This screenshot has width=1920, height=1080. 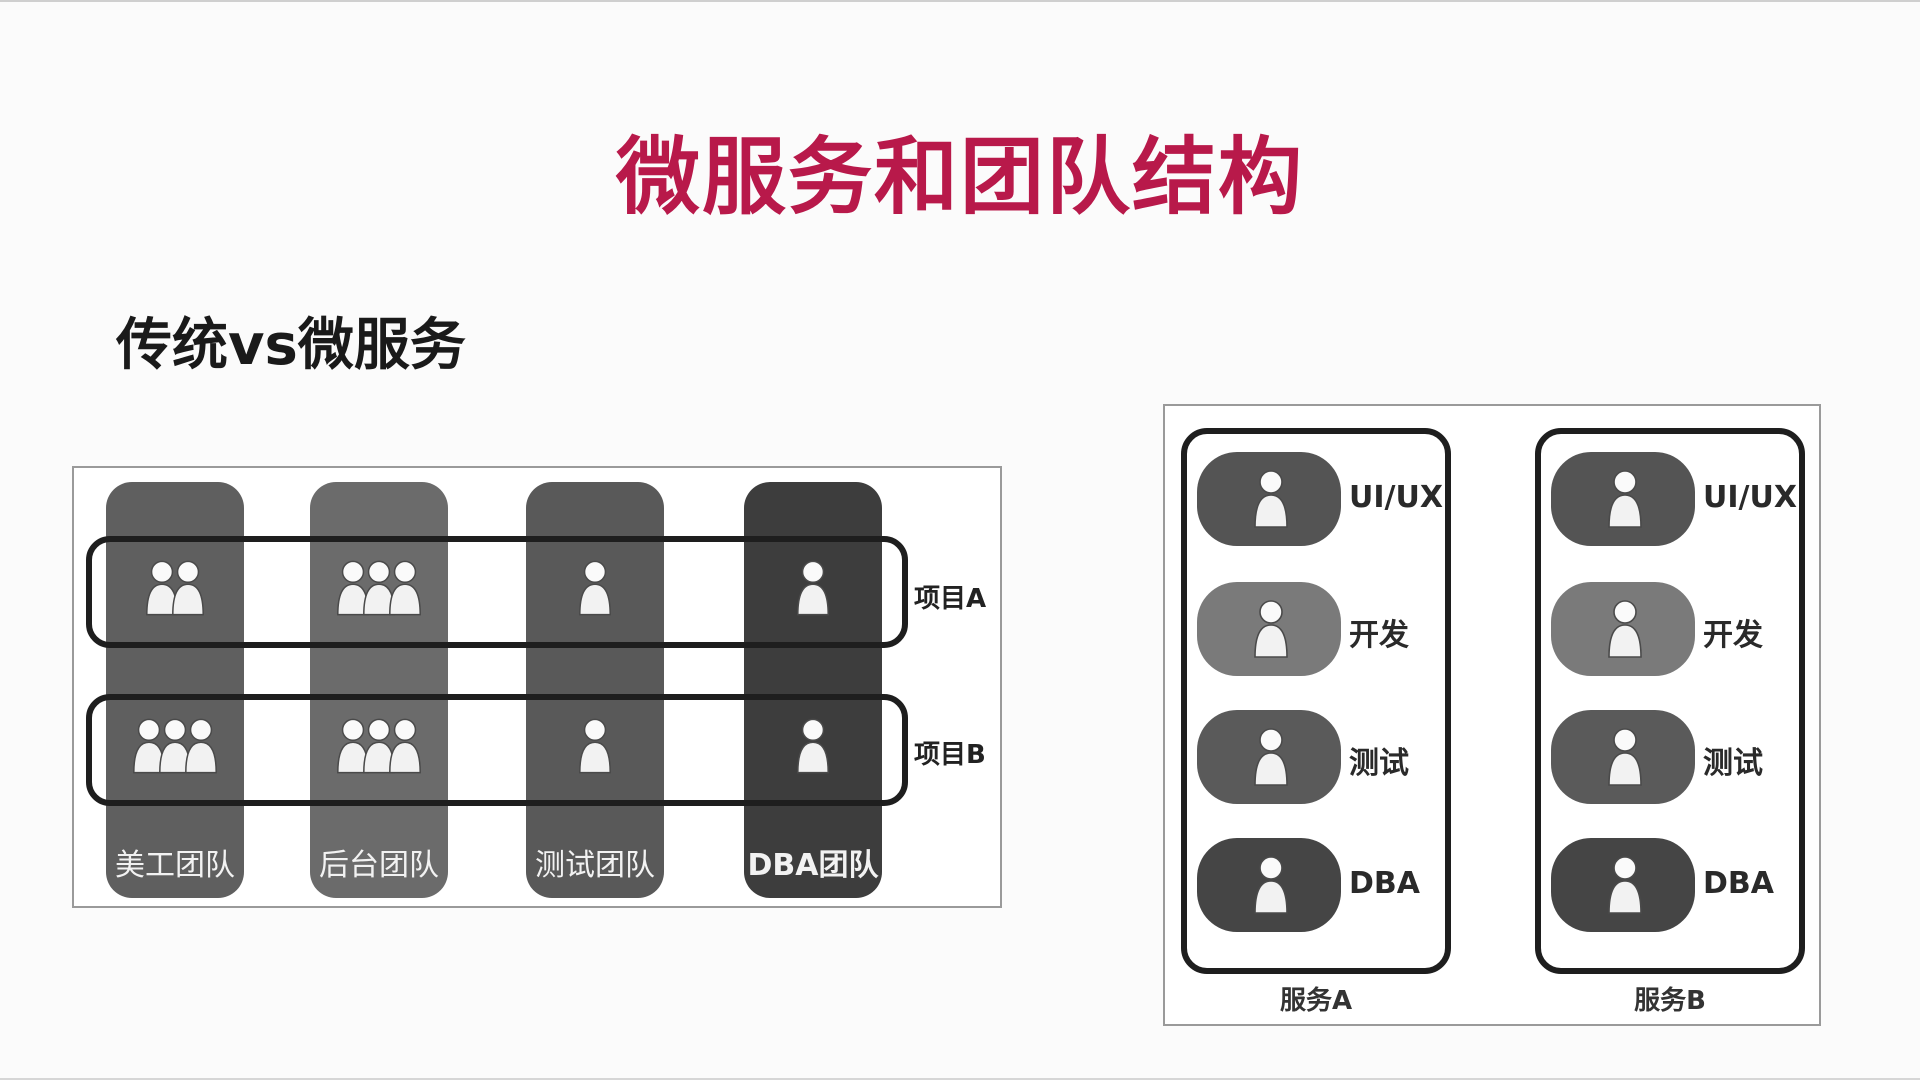 What do you see at coordinates (595, 865) in the screenshot?
I see `team-label: 测试团队` at bounding box center [595, 865].